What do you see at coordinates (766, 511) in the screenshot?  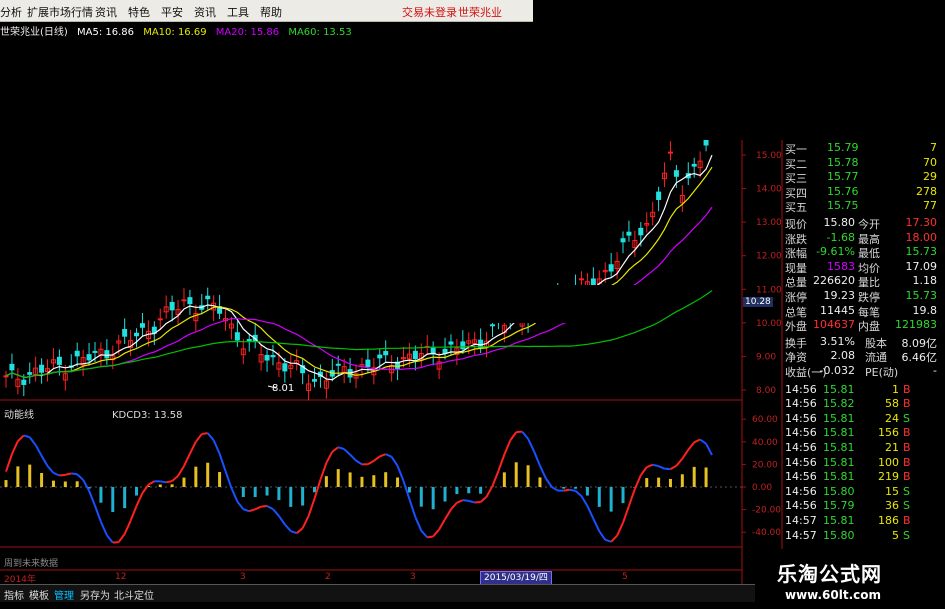 I see `indicator-tick-label: -20.00` at bounding box center [766, 511].